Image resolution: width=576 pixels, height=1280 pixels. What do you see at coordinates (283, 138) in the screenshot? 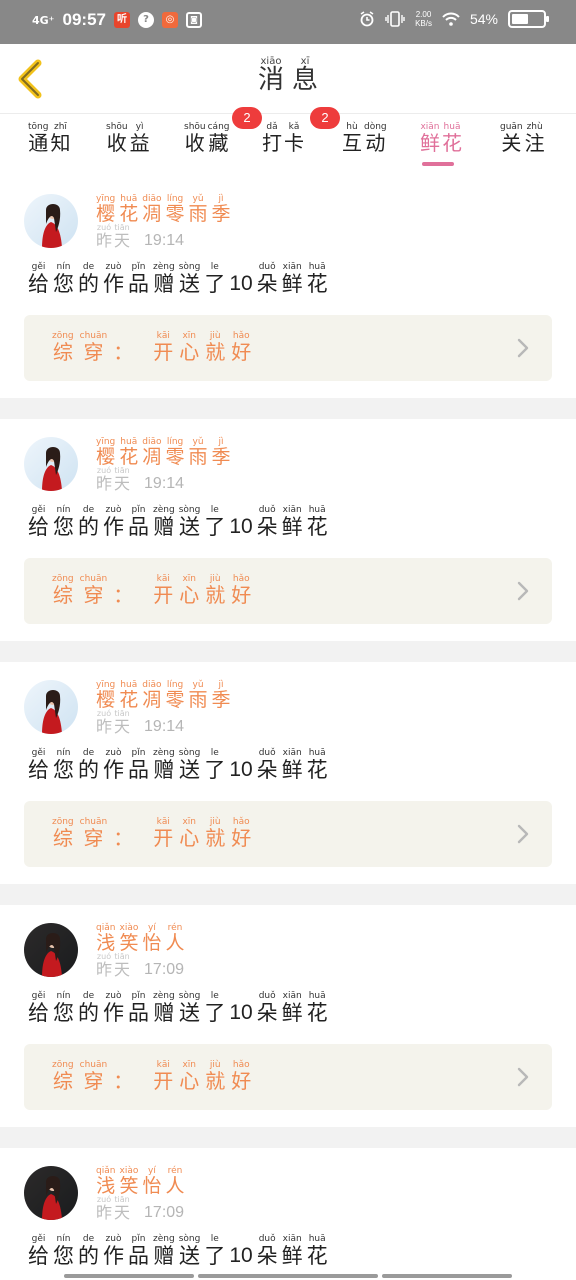
I see `tab-checkin: dǎ 打 kǎ 卡` at bounding box center [283, 138].